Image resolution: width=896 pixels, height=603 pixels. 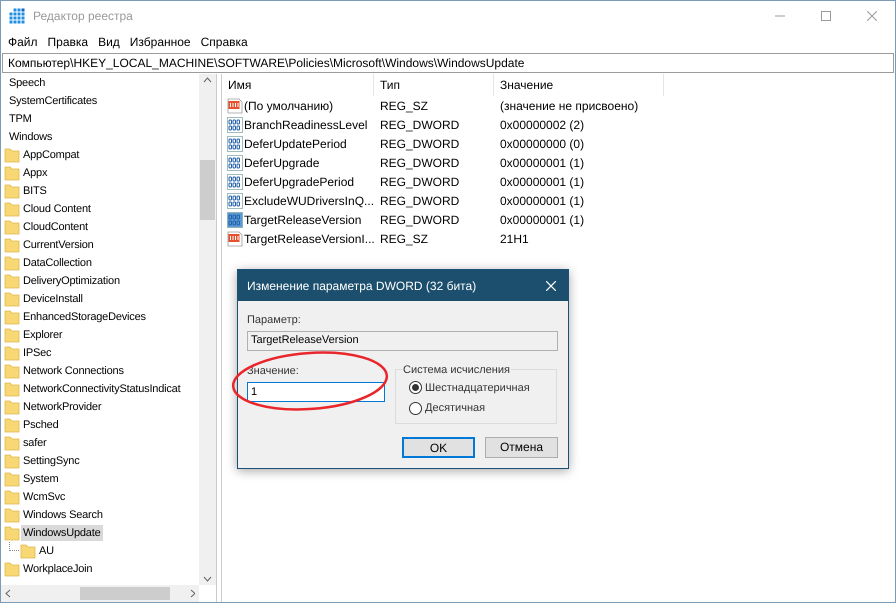 I want to click on tree-item: WorkplaceJoin, so click(x=57, y=569).